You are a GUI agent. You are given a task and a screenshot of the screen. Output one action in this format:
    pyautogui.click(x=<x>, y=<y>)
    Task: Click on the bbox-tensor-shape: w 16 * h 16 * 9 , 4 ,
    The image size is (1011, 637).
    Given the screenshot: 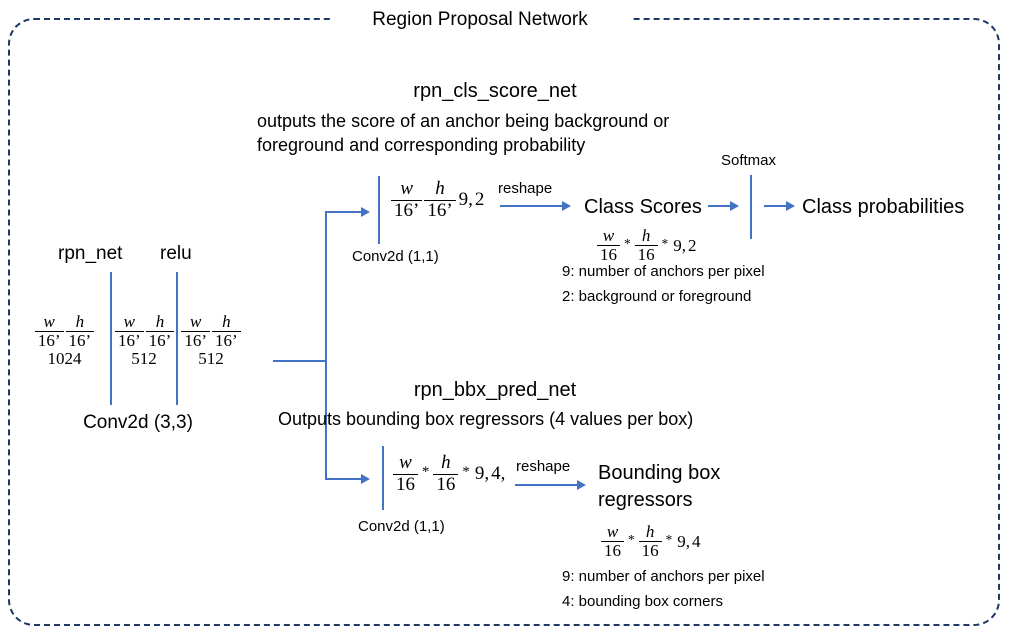 What is the action you would take?
    pyautogui.click(x=448, y=473)
    